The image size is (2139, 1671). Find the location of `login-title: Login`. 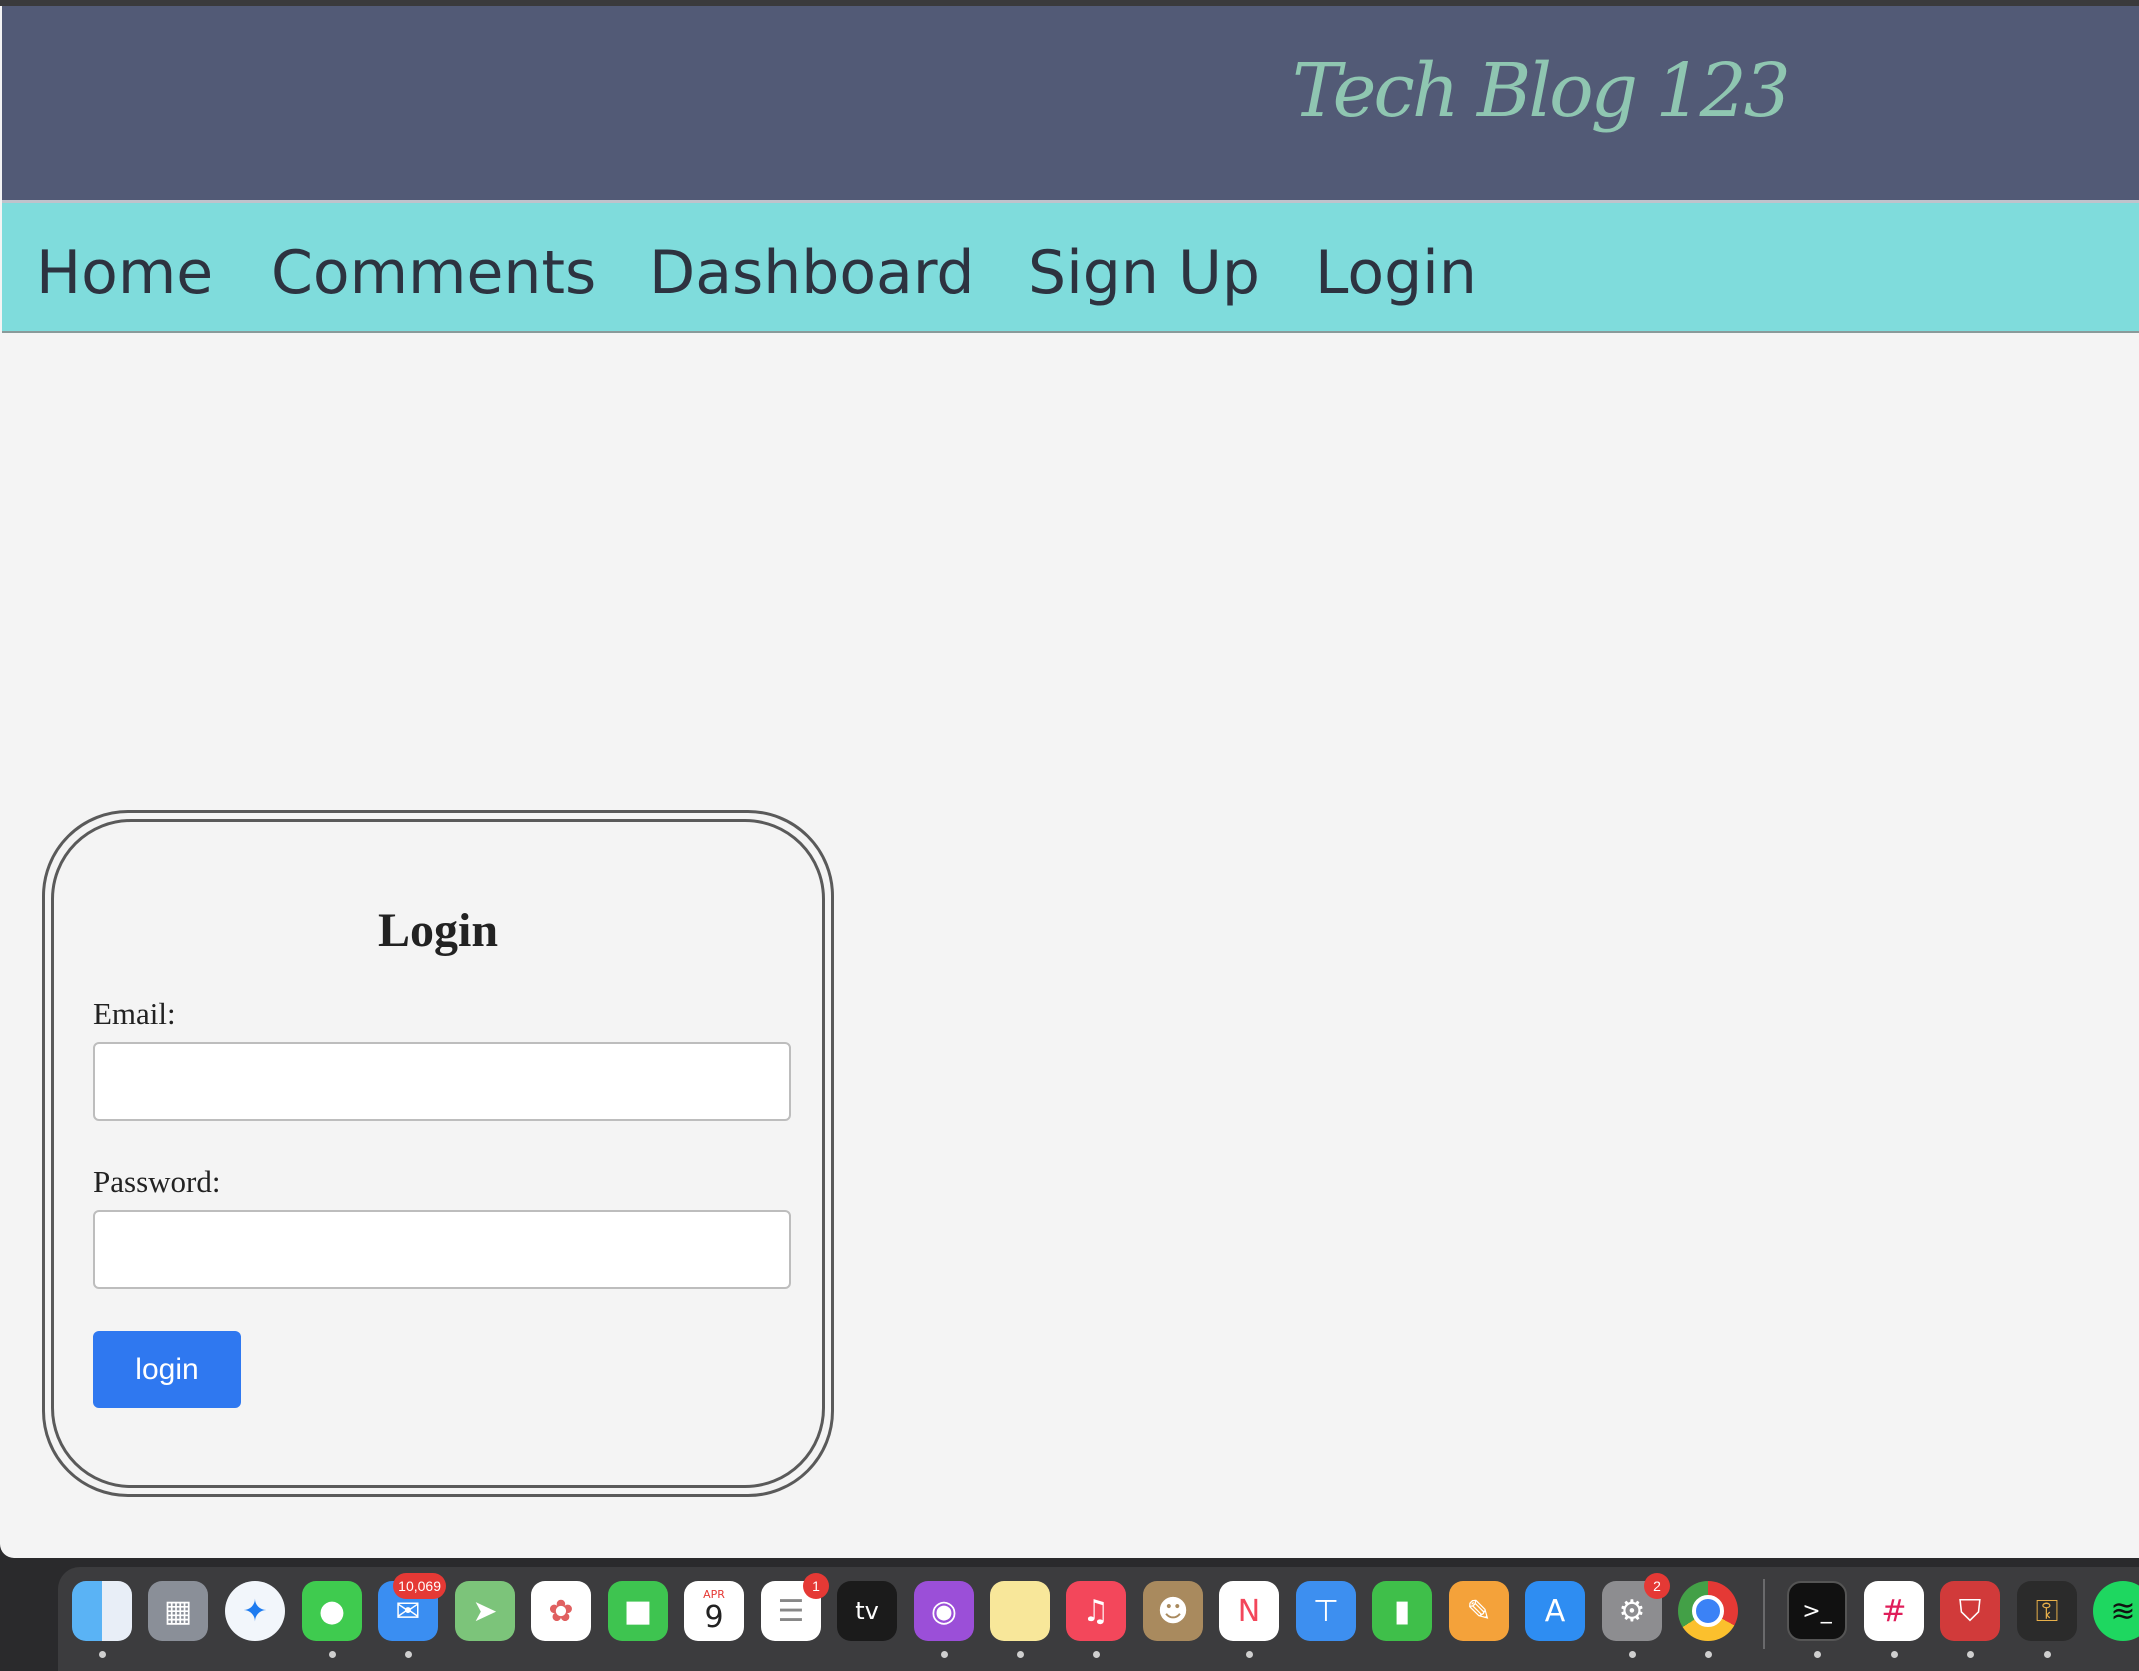

login-title: Login is located at coordinates (438, 930).